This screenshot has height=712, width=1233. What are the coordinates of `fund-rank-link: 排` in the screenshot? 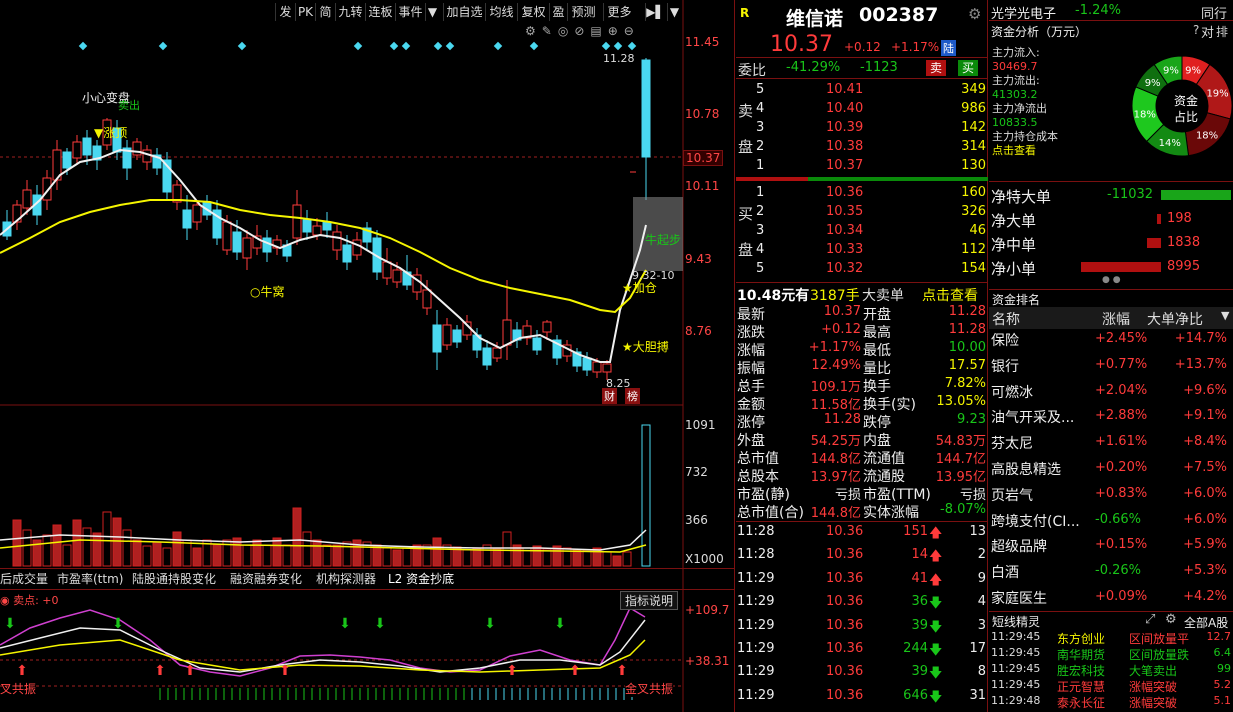 It's located at (1222, 31).